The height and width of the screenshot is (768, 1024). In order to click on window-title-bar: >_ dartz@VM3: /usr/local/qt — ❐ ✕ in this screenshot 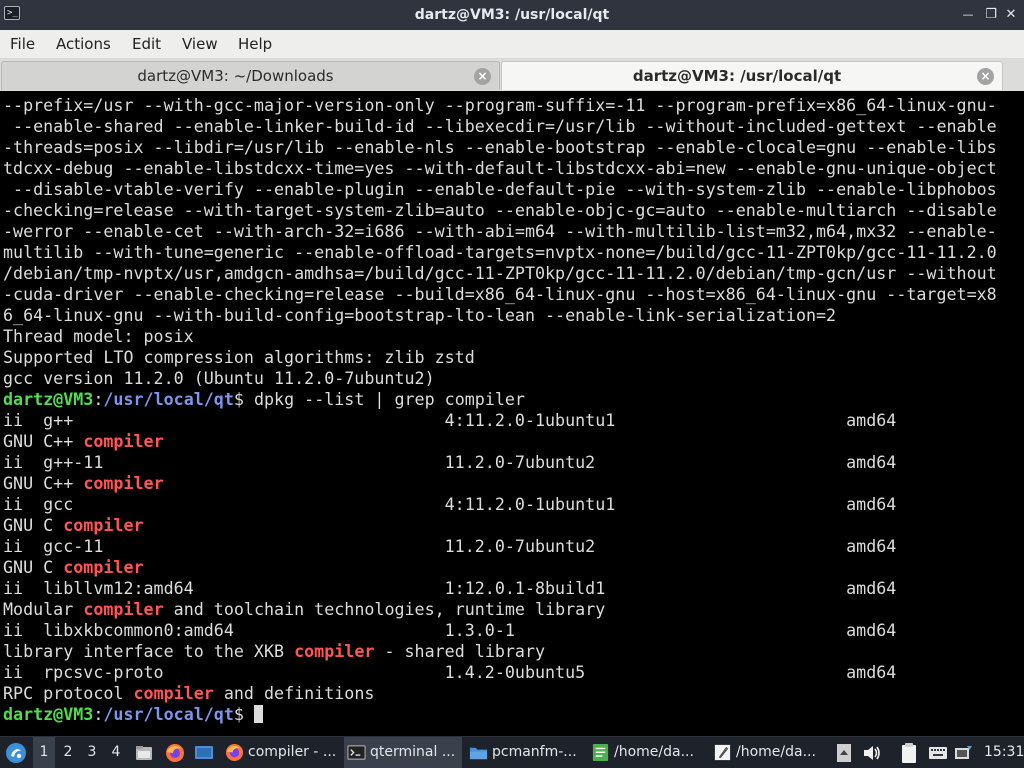, I will do `click(512, 15)`.